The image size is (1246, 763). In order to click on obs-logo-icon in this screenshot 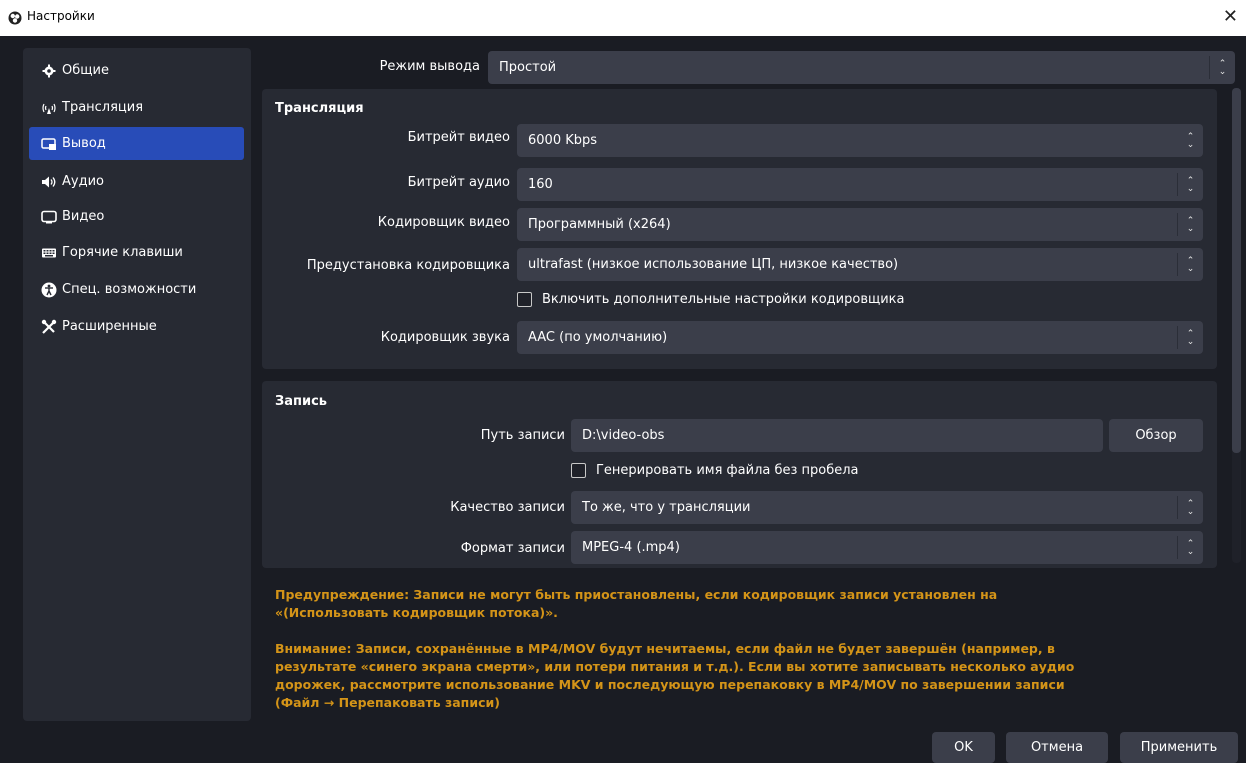, I will do `click(15, 18)`.